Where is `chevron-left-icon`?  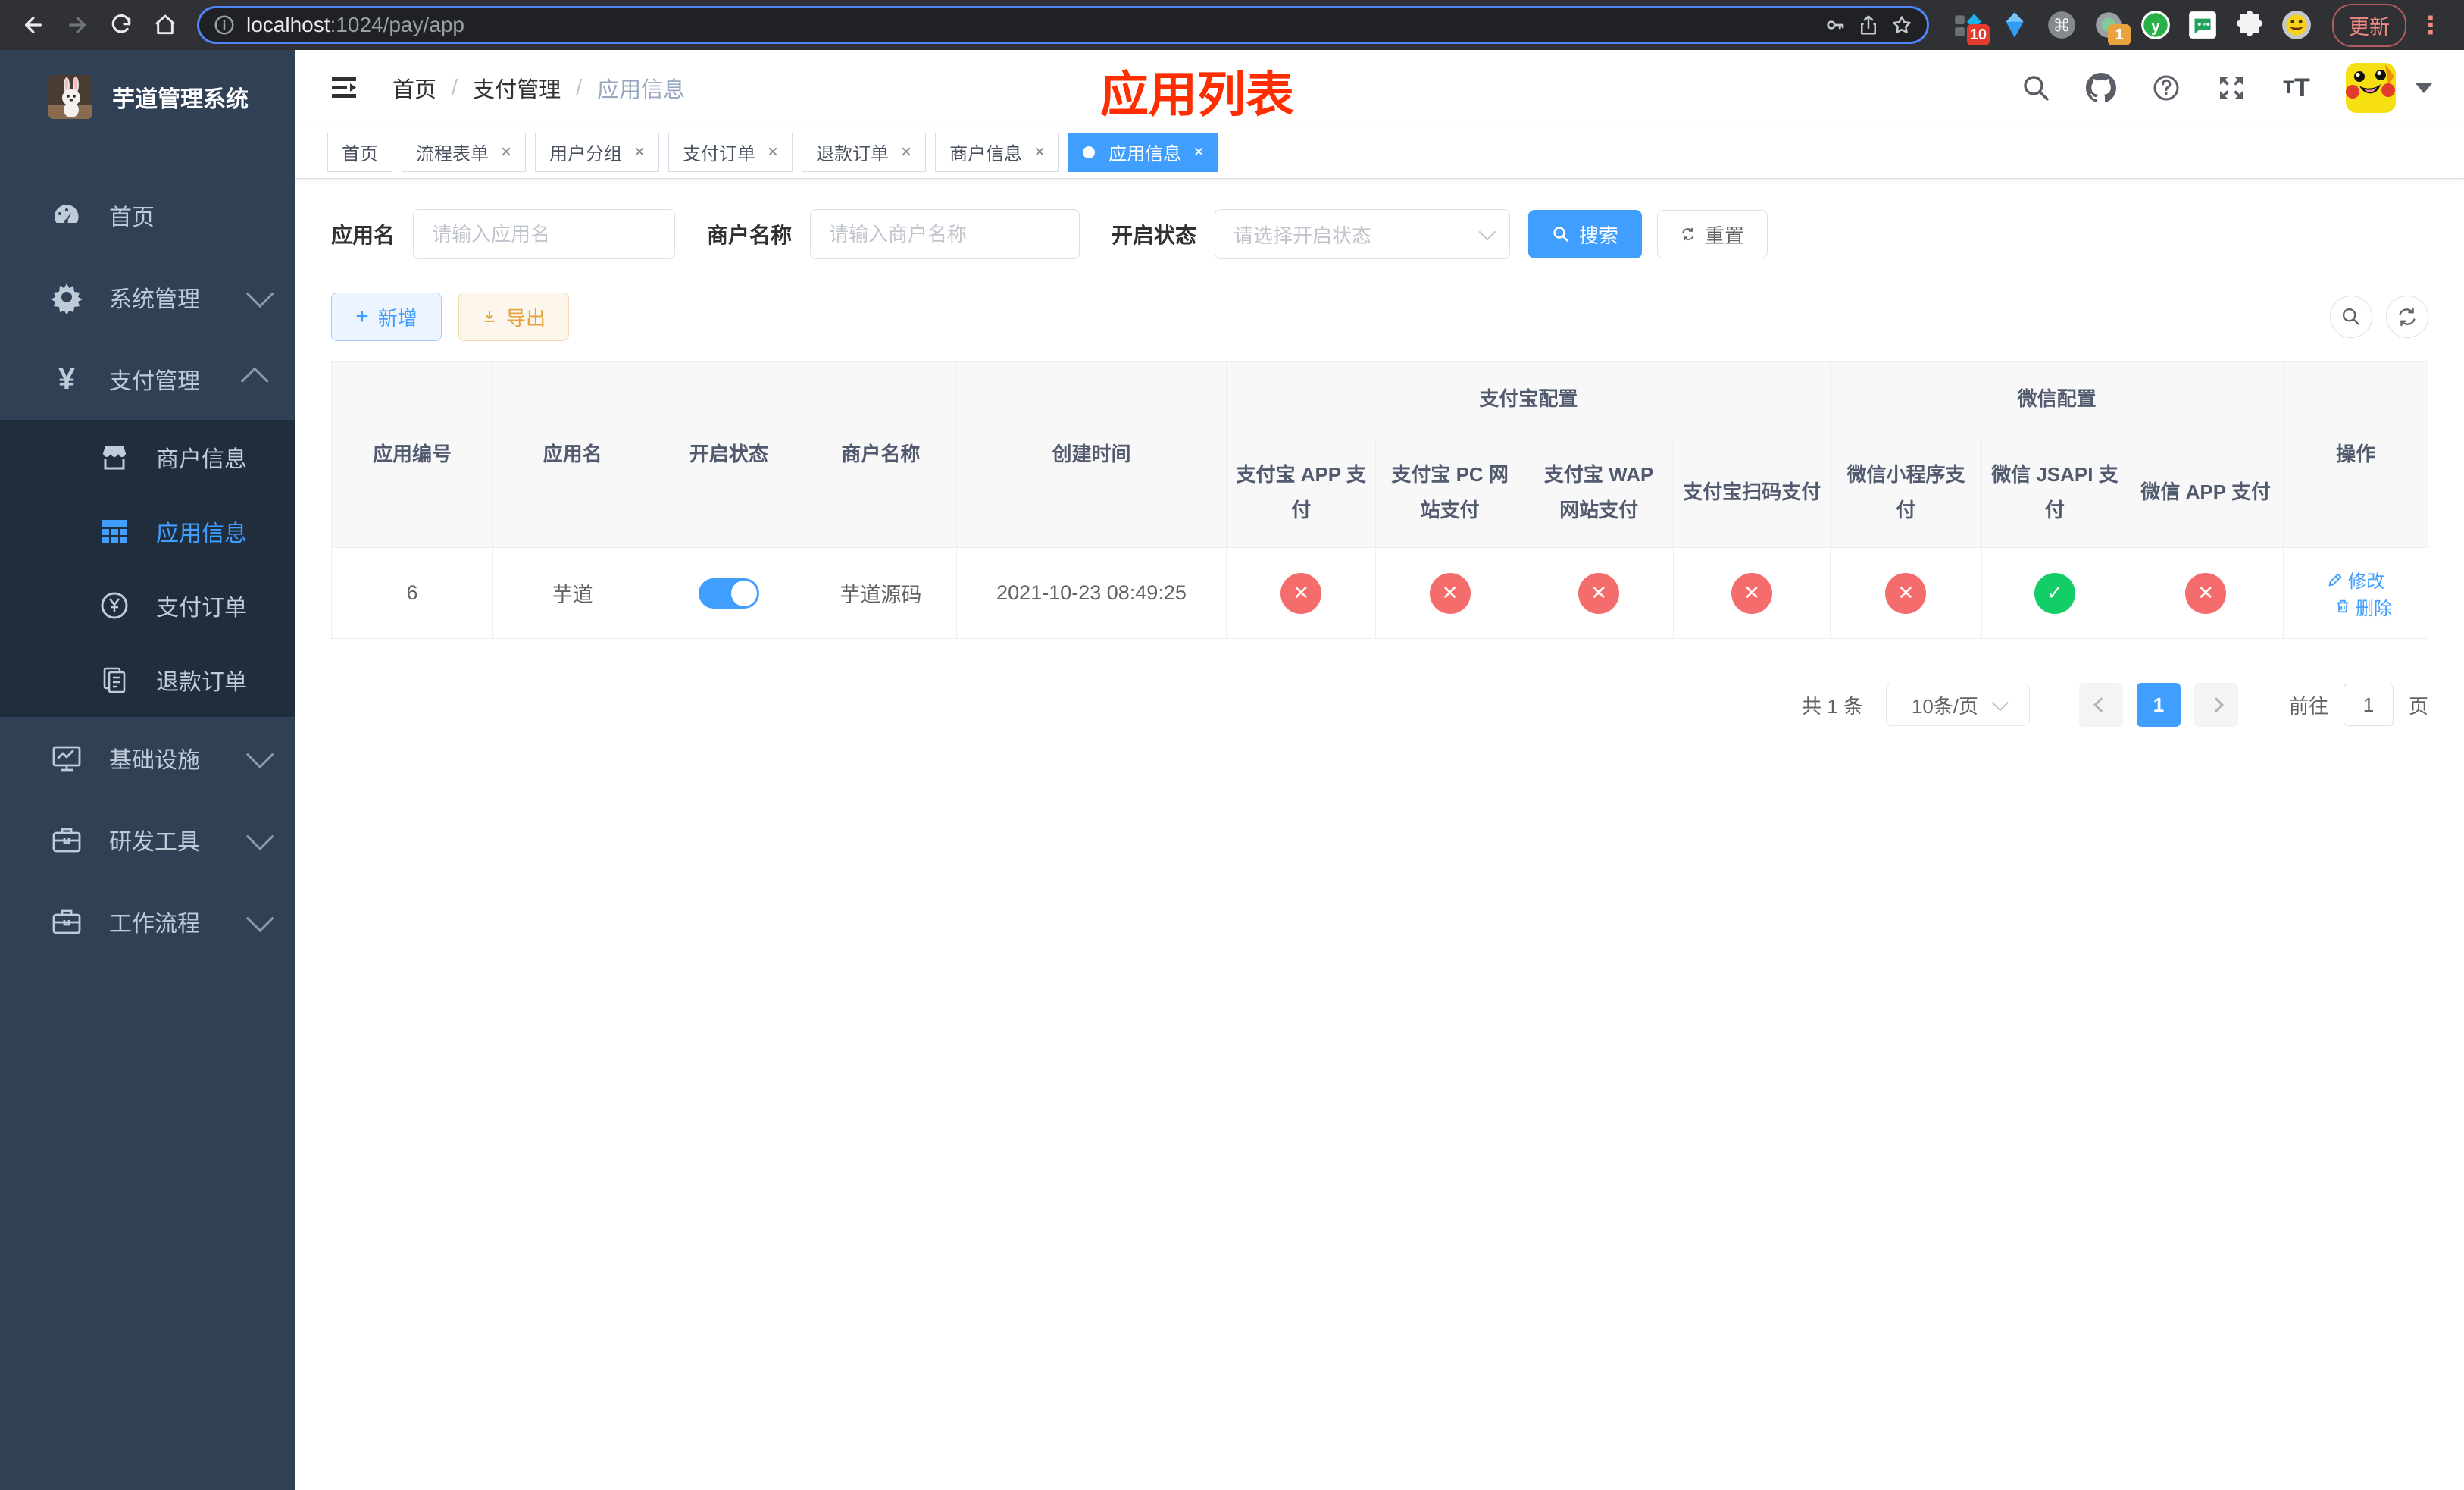 chevron-left-icon is located at coordinates (2101, 705).